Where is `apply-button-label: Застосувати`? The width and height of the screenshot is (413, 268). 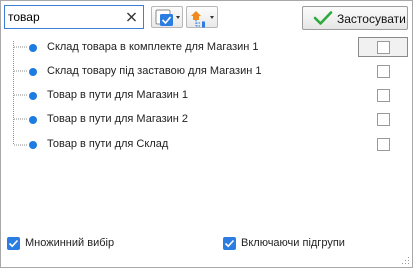 apply-button-label: Застосувати is located at coordinates (371, 19).